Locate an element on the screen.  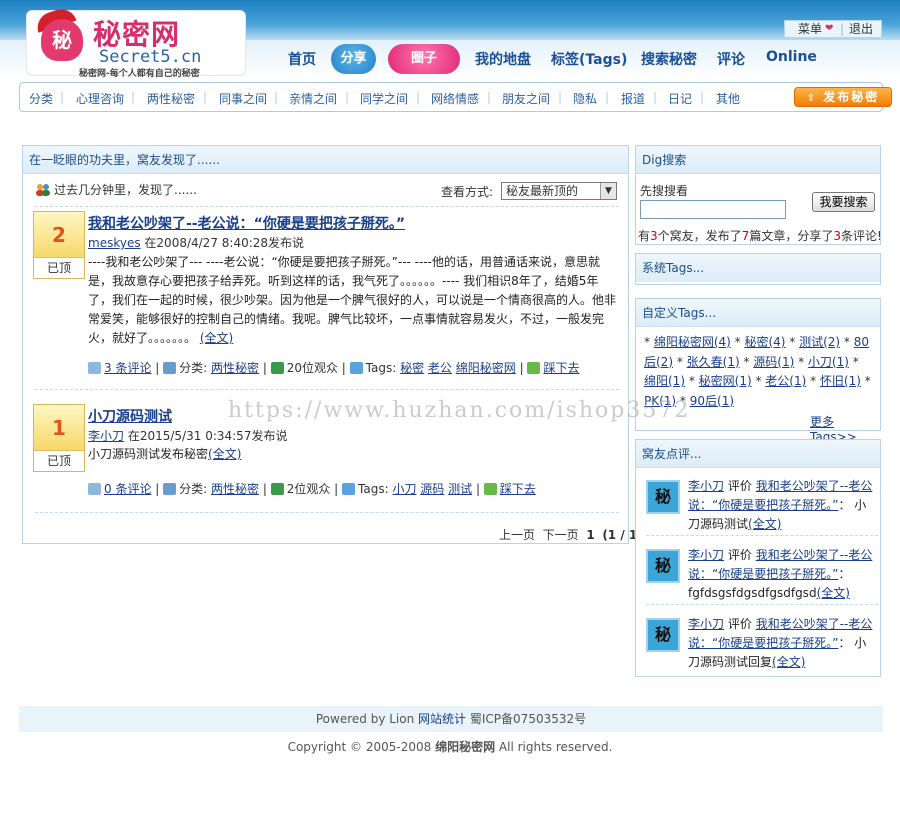
post-title: 我和老公吵架了--老公说：“你硬是要把孩子掰死。” is located at coordinates (246, 223).